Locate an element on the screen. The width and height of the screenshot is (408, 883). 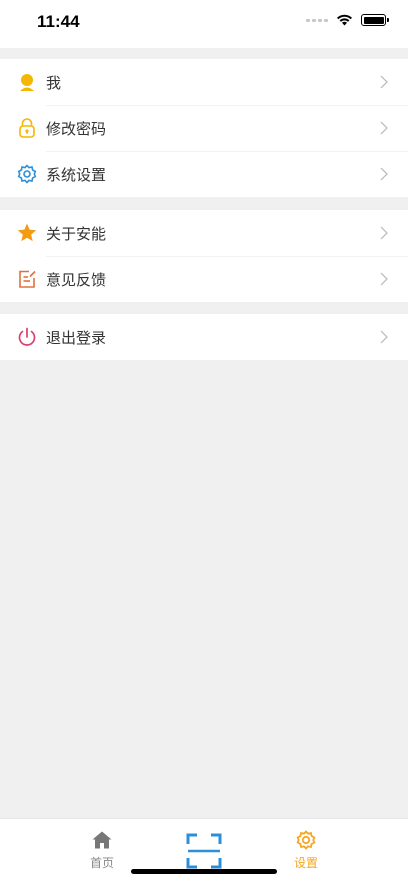
menu-item-about: 关于安能 is located at coordinates (204, 233).